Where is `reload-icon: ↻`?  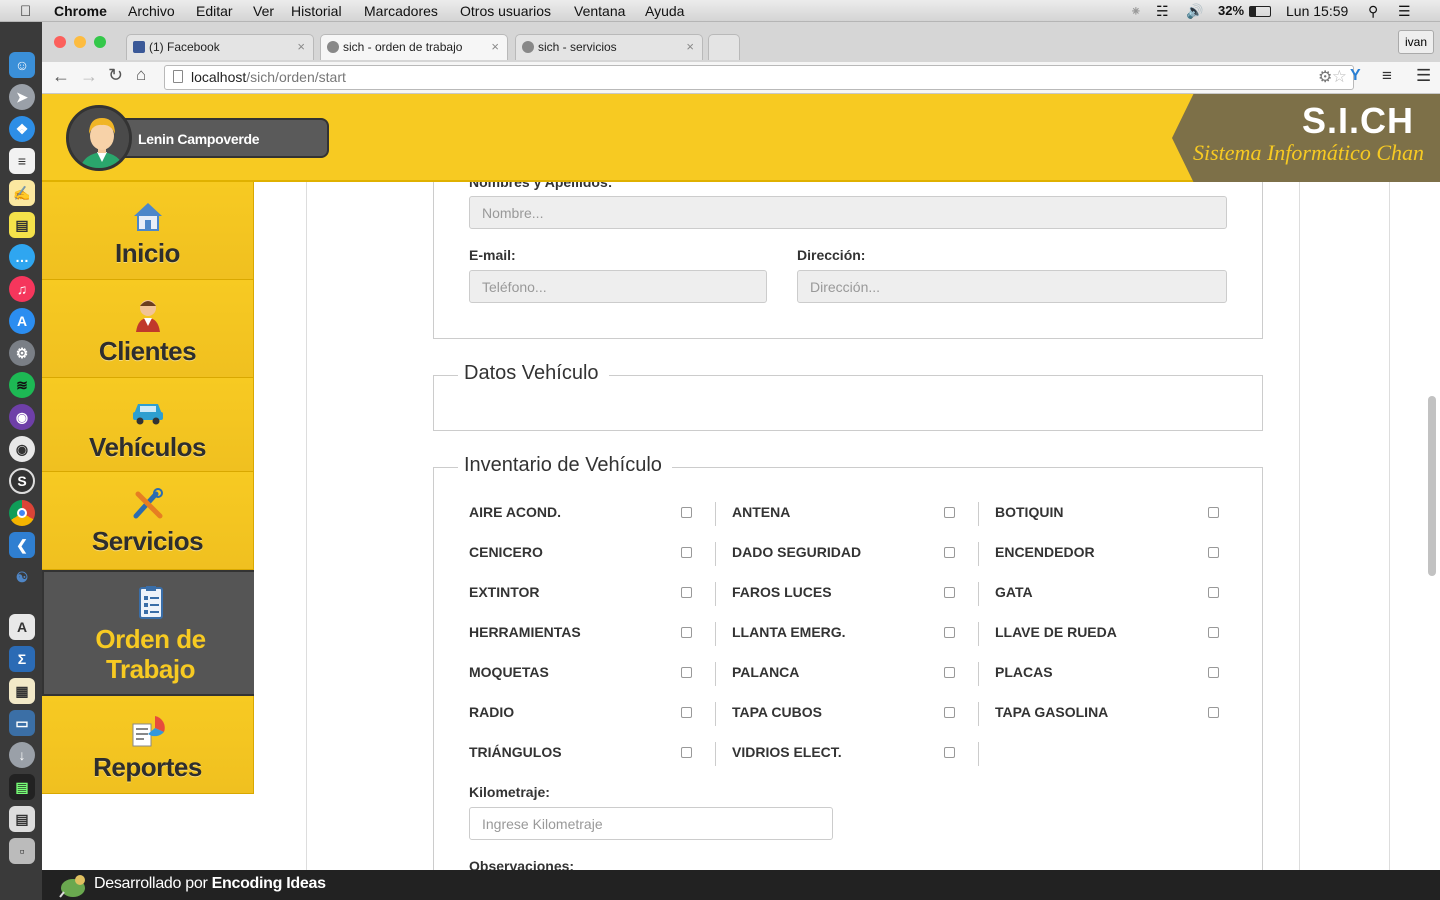
reload-icon: ↻ is located at coordinates (115, 75).